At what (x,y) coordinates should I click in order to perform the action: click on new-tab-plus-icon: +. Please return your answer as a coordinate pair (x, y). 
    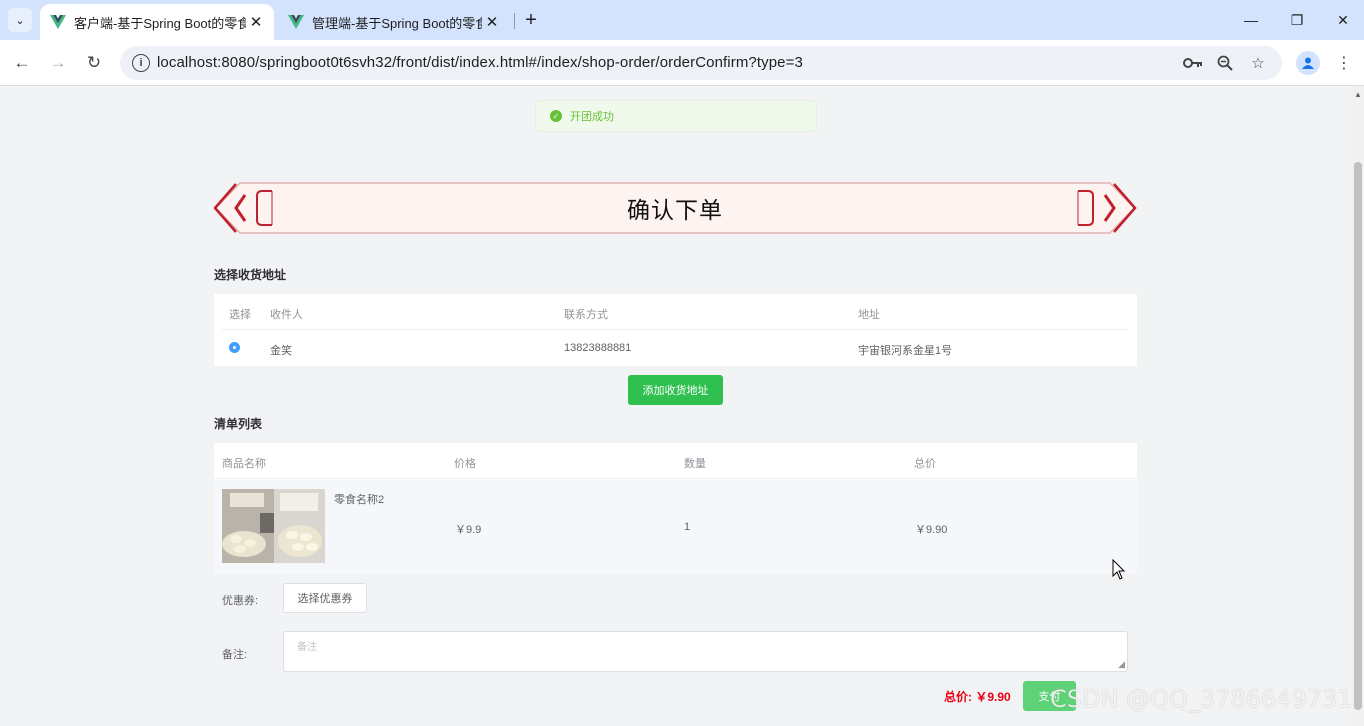
    Looking at the image, I should click on (531, 20).